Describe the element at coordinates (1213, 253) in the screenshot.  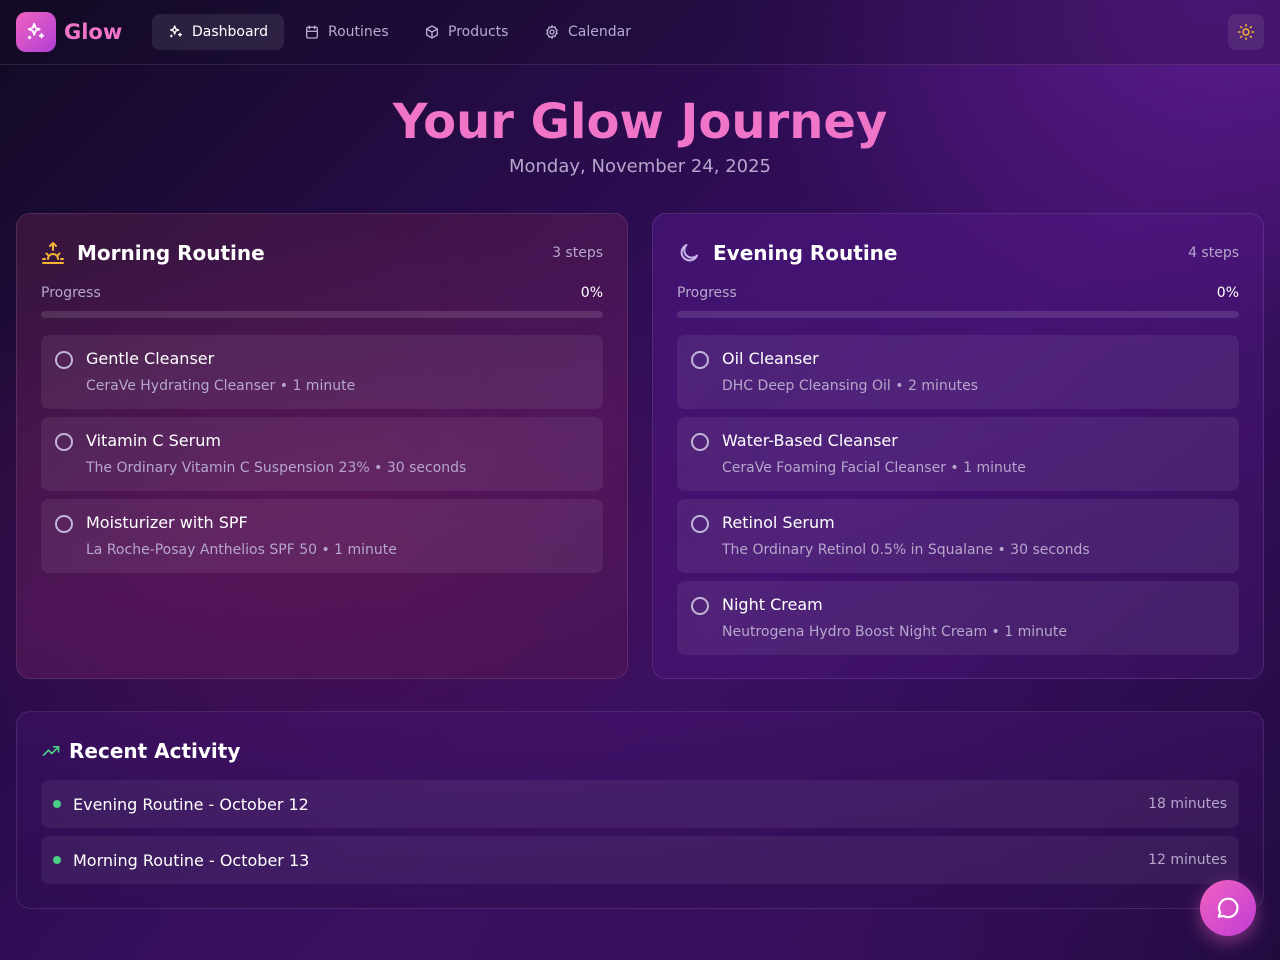
I see `evening-steps-count: 4 steps` at that location.